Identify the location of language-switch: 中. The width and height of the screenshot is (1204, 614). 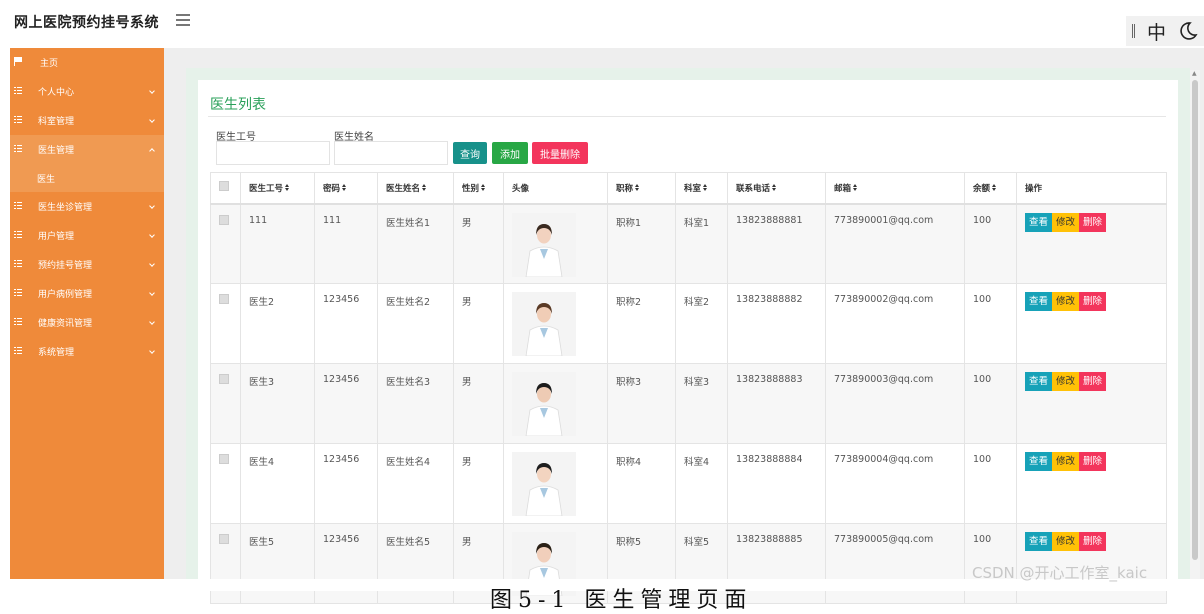
(1156, 31).